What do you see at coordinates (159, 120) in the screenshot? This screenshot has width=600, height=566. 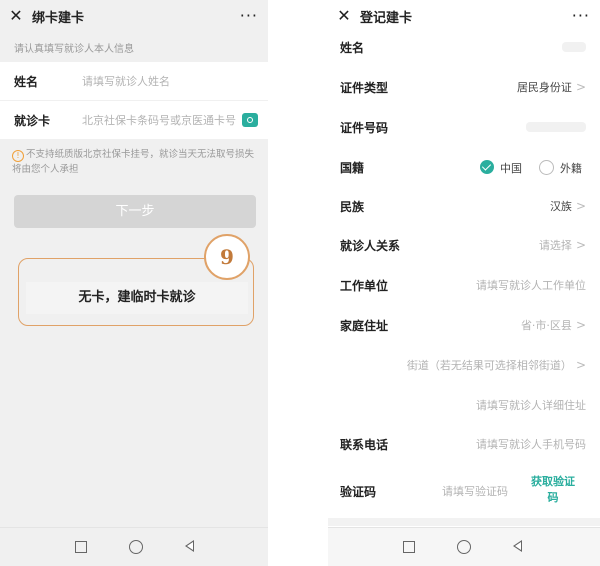 I see `card-input: 北京社保卡条码号或京医通卡号` at bounding box center [159, 120].